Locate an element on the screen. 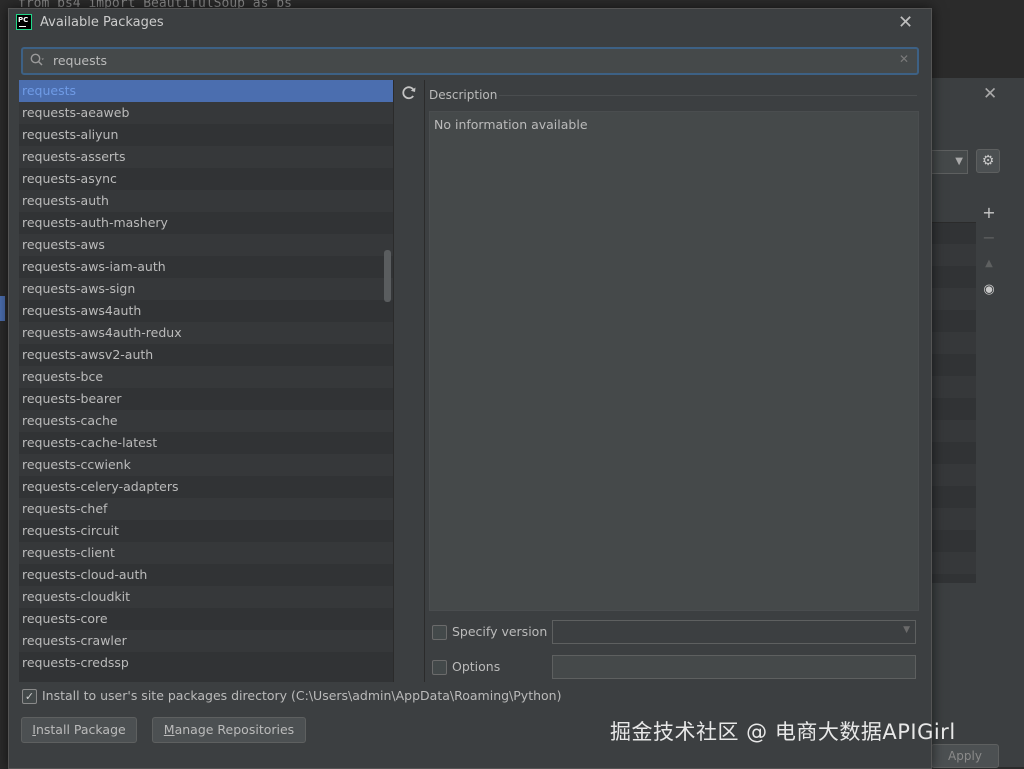 This screenshot has width=1024, height=769. package-list-item: requests-asserts is located at coordinates (206, 157).